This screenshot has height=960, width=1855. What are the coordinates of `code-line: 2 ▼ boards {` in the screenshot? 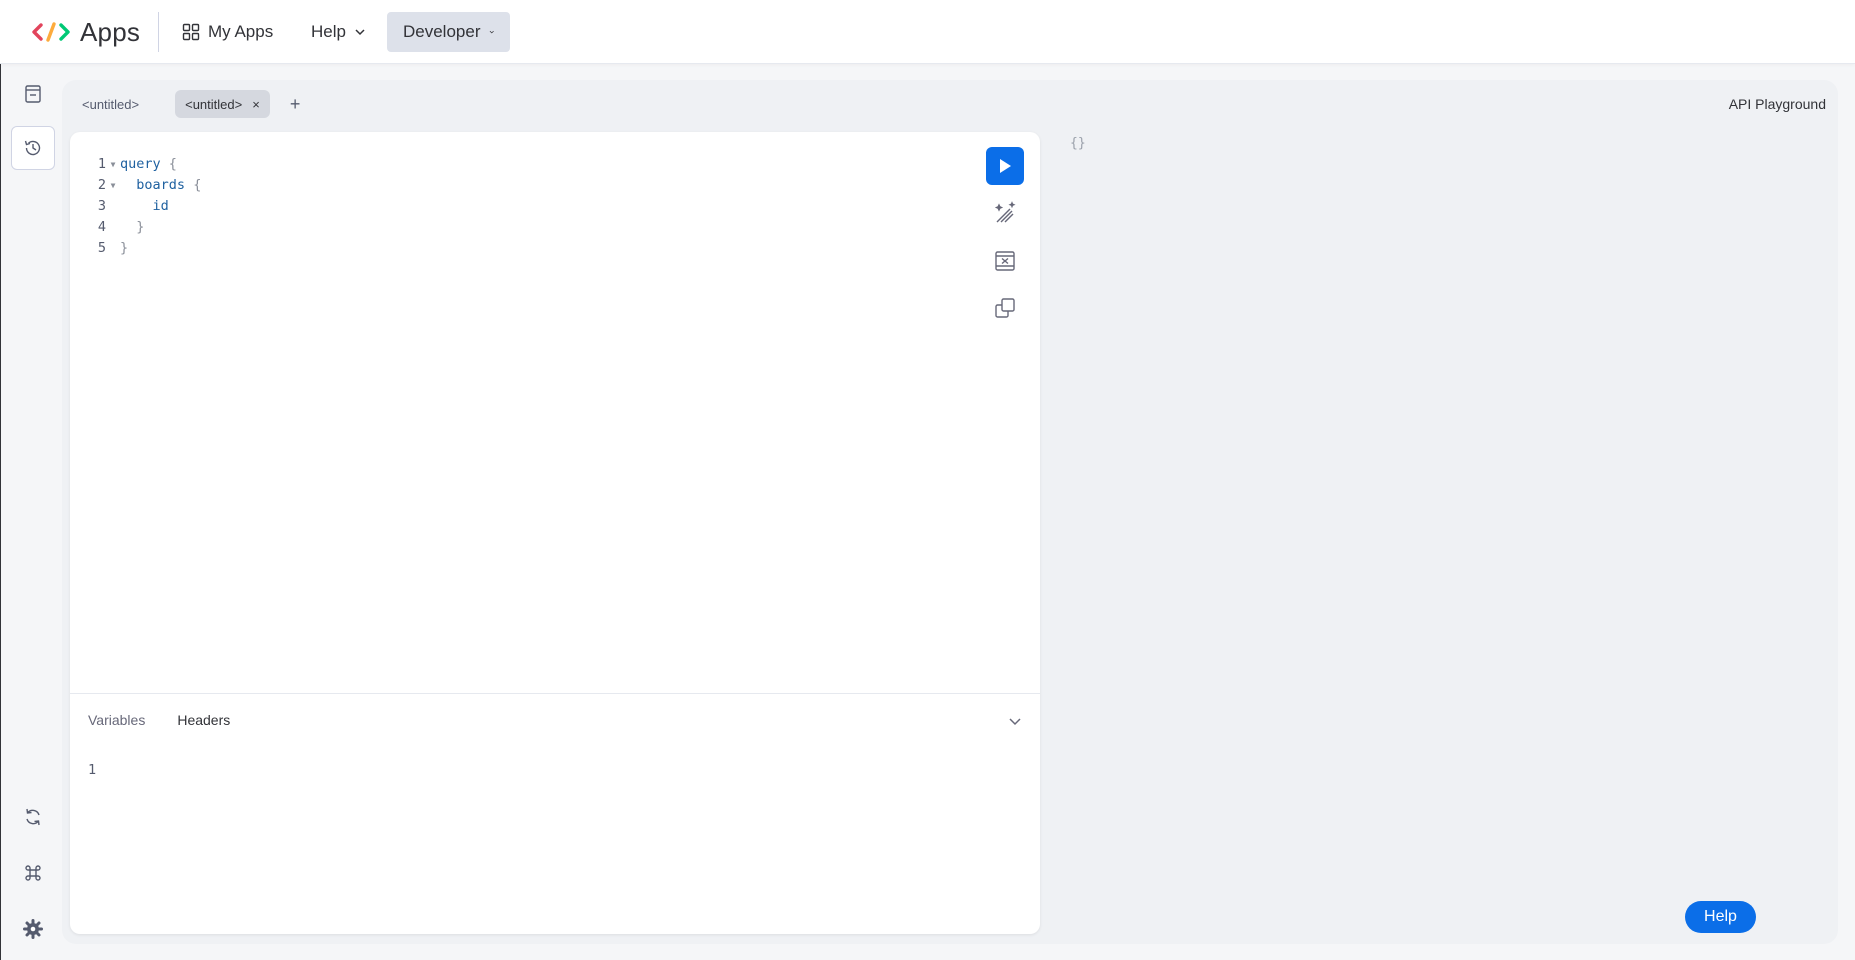 It's located at (144, 185).